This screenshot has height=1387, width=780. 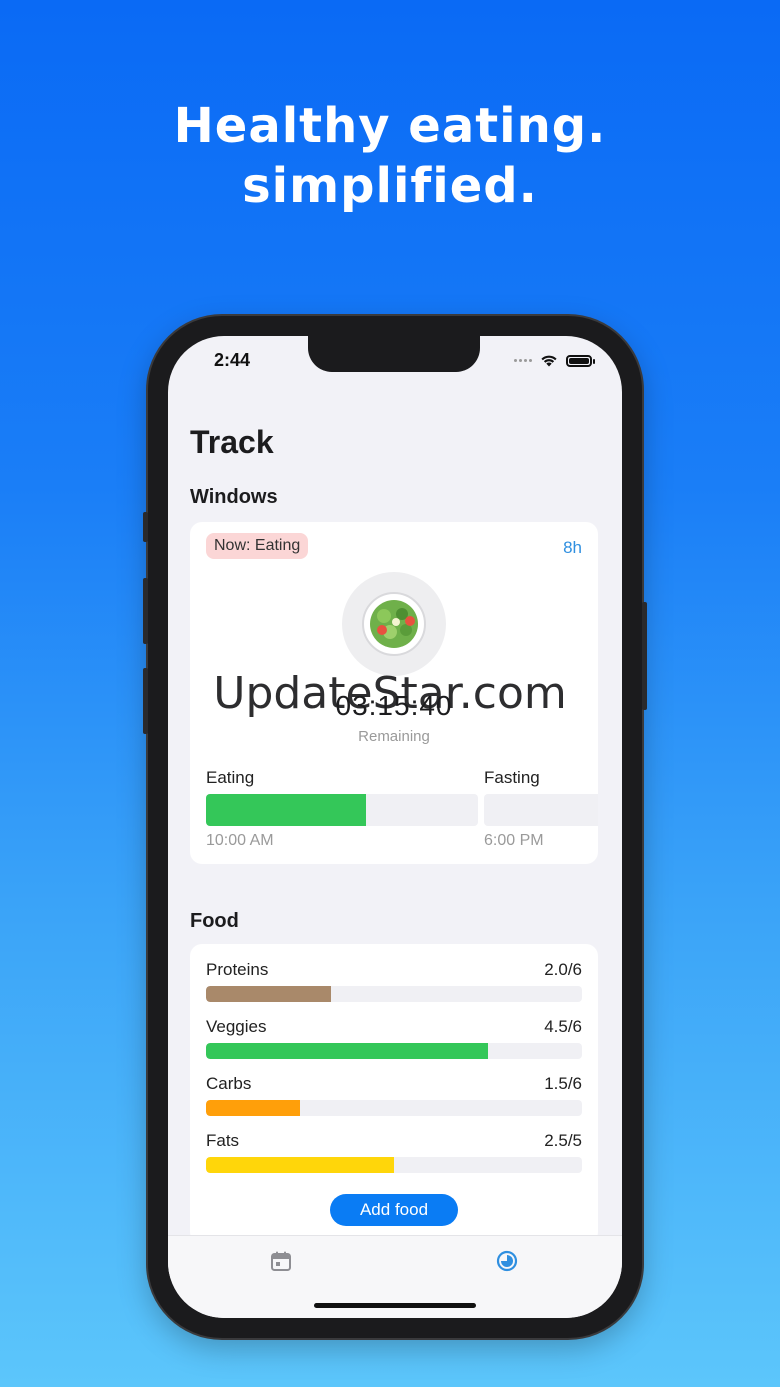 I want to click on windows-section-title: Windows, so click(x=234, y=497).